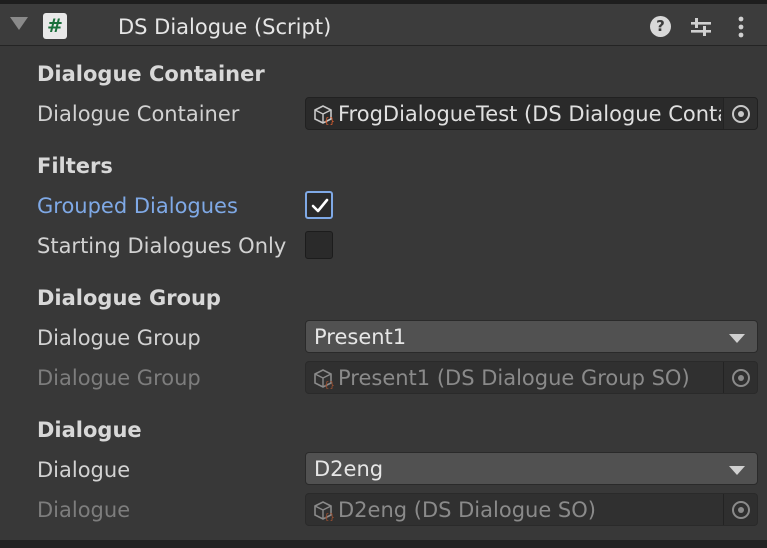  What do you see at coordinates (129, 298) in the screenshot?
I see `section-title-dialogue-group: Dialogue Group` at bounding box center [129, 298].